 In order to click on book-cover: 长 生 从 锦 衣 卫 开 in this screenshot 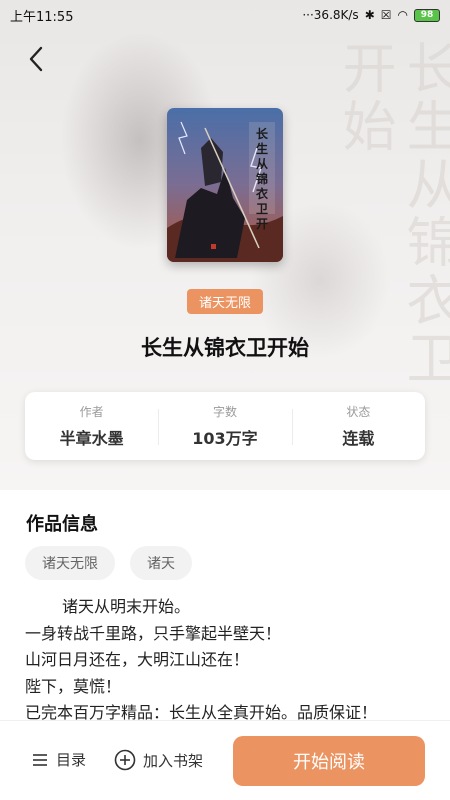, I will do `click(225, 185)`.